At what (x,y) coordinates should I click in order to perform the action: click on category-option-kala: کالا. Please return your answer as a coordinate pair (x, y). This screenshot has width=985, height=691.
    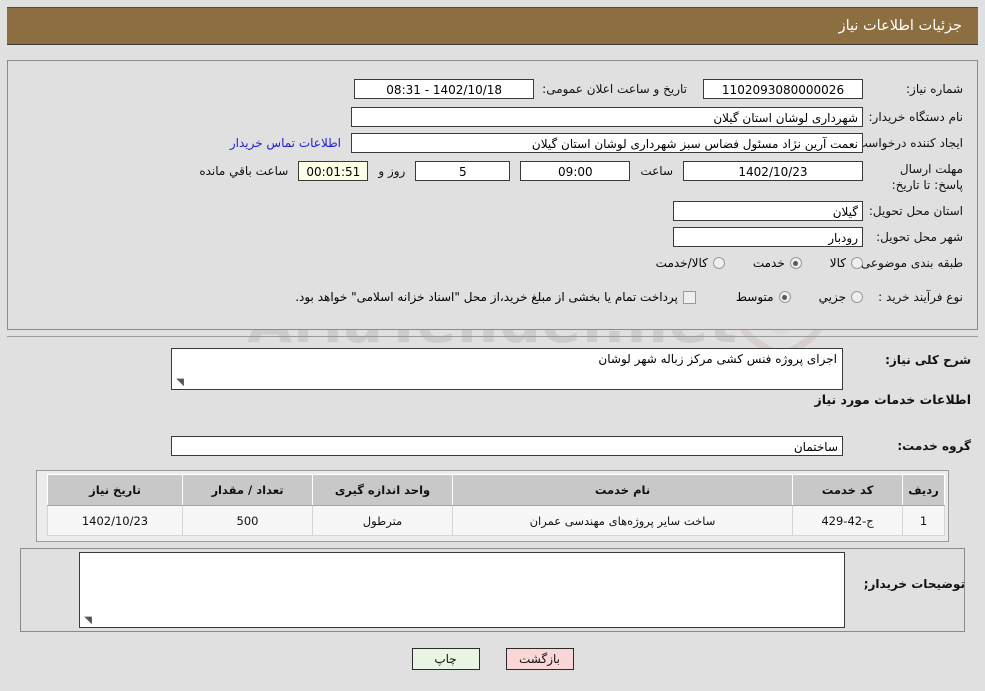
    Looking at the image, I should click on (846, 263).